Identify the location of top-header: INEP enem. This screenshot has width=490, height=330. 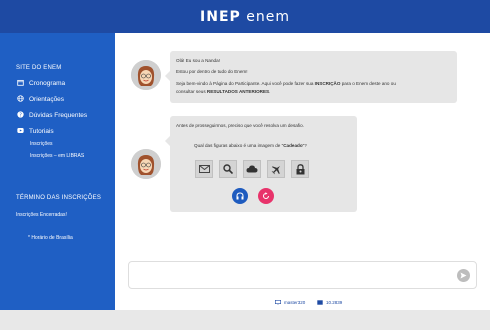
(245, 16).